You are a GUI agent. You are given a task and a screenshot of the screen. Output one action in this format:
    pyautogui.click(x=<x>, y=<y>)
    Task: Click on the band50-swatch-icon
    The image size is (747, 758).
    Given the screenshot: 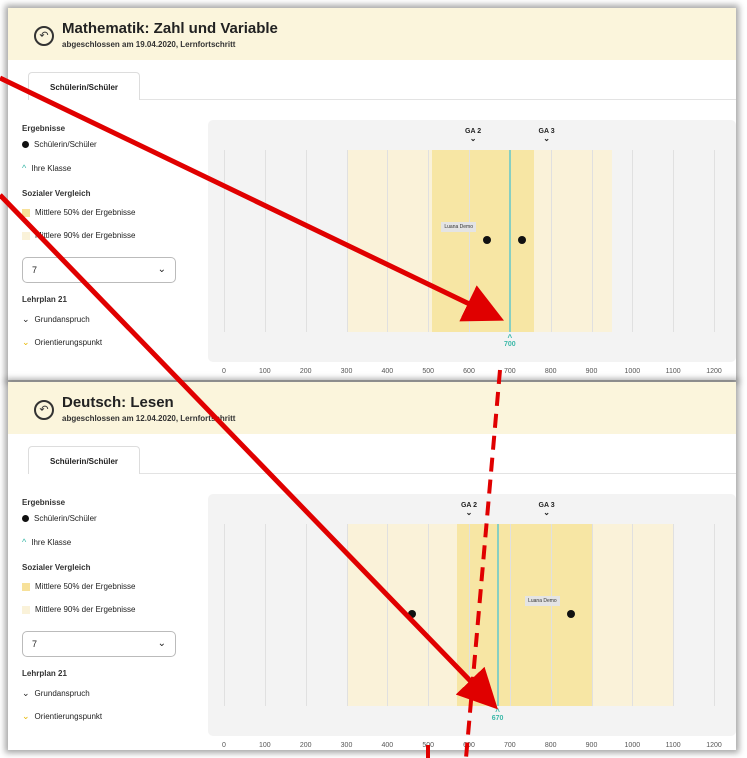 What is the action you would take?
    pyautogui.click(x=26, y=586)
    